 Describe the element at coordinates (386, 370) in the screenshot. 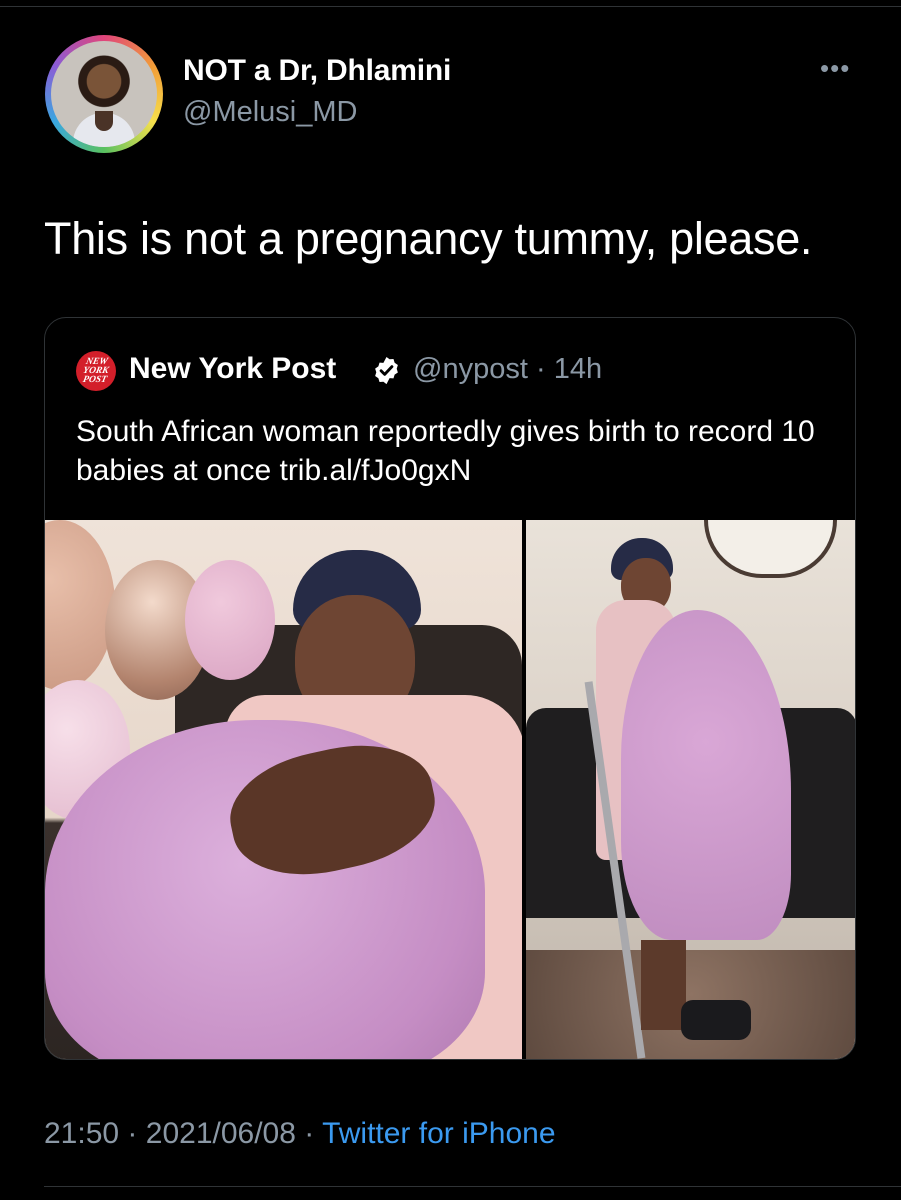

I see `verified-badge-icon` at that location.